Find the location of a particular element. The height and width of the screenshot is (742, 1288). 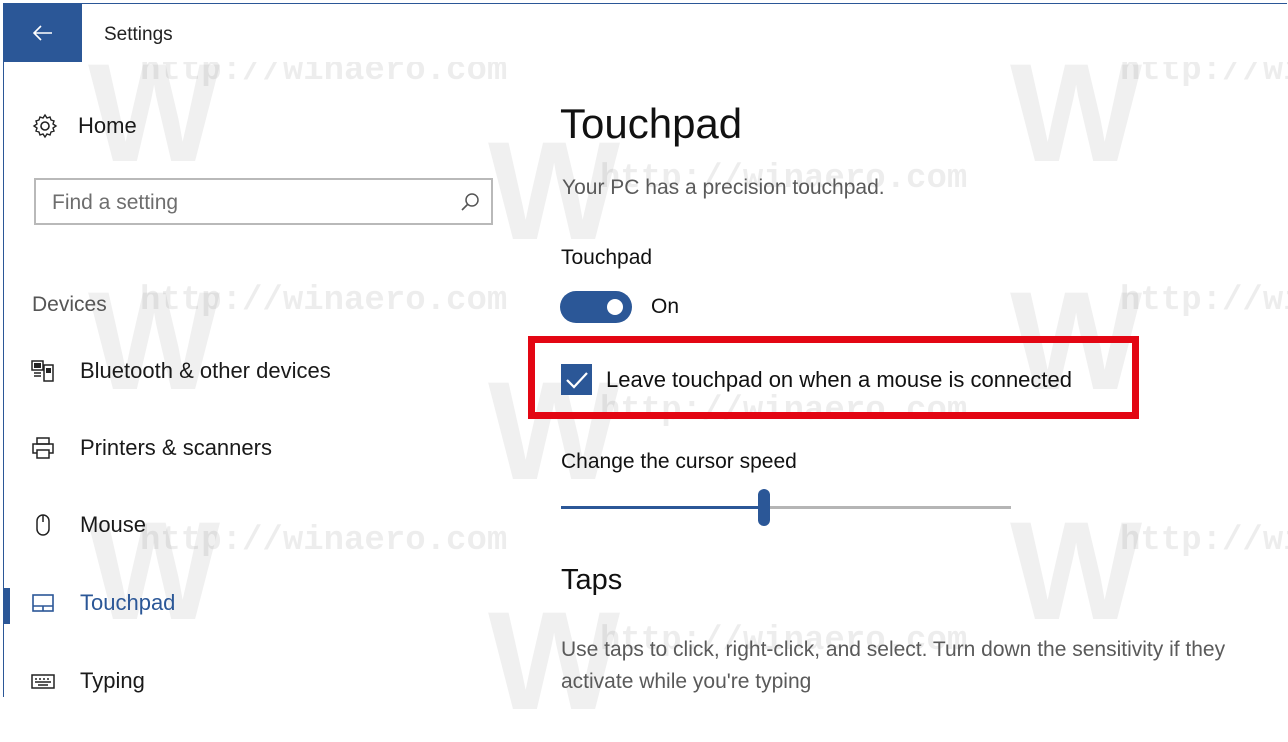

search-input: Find a setting is located at coordinates (263, 201).